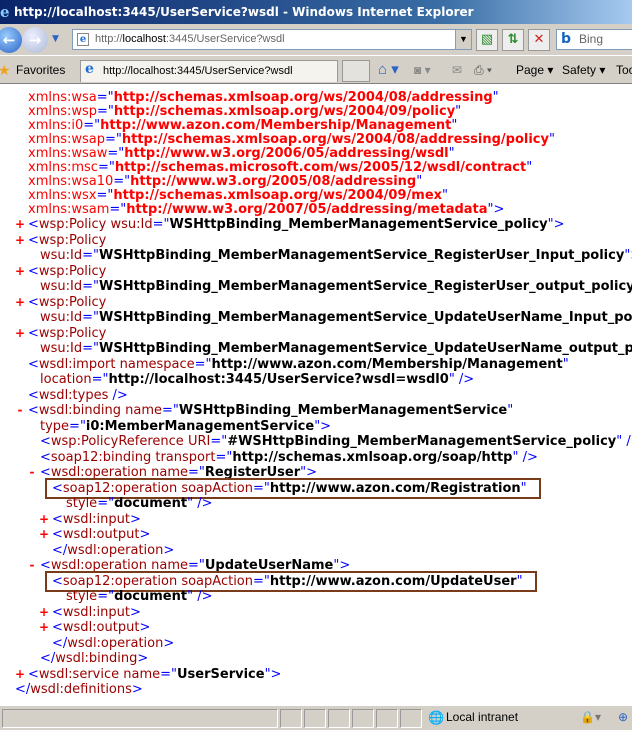  I want to click on xml-attr-name: style, so click(82, 596).